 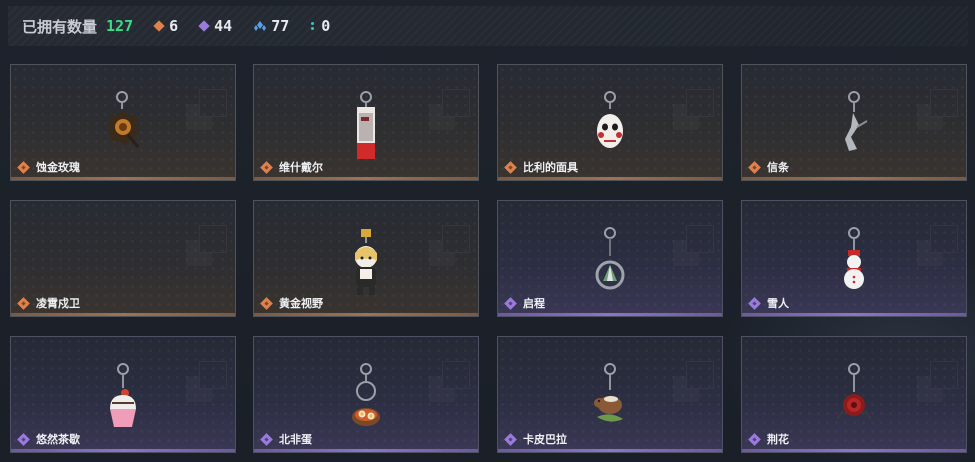 I want to click on item-card: 维什戴尔, so click(x=366, y=122).